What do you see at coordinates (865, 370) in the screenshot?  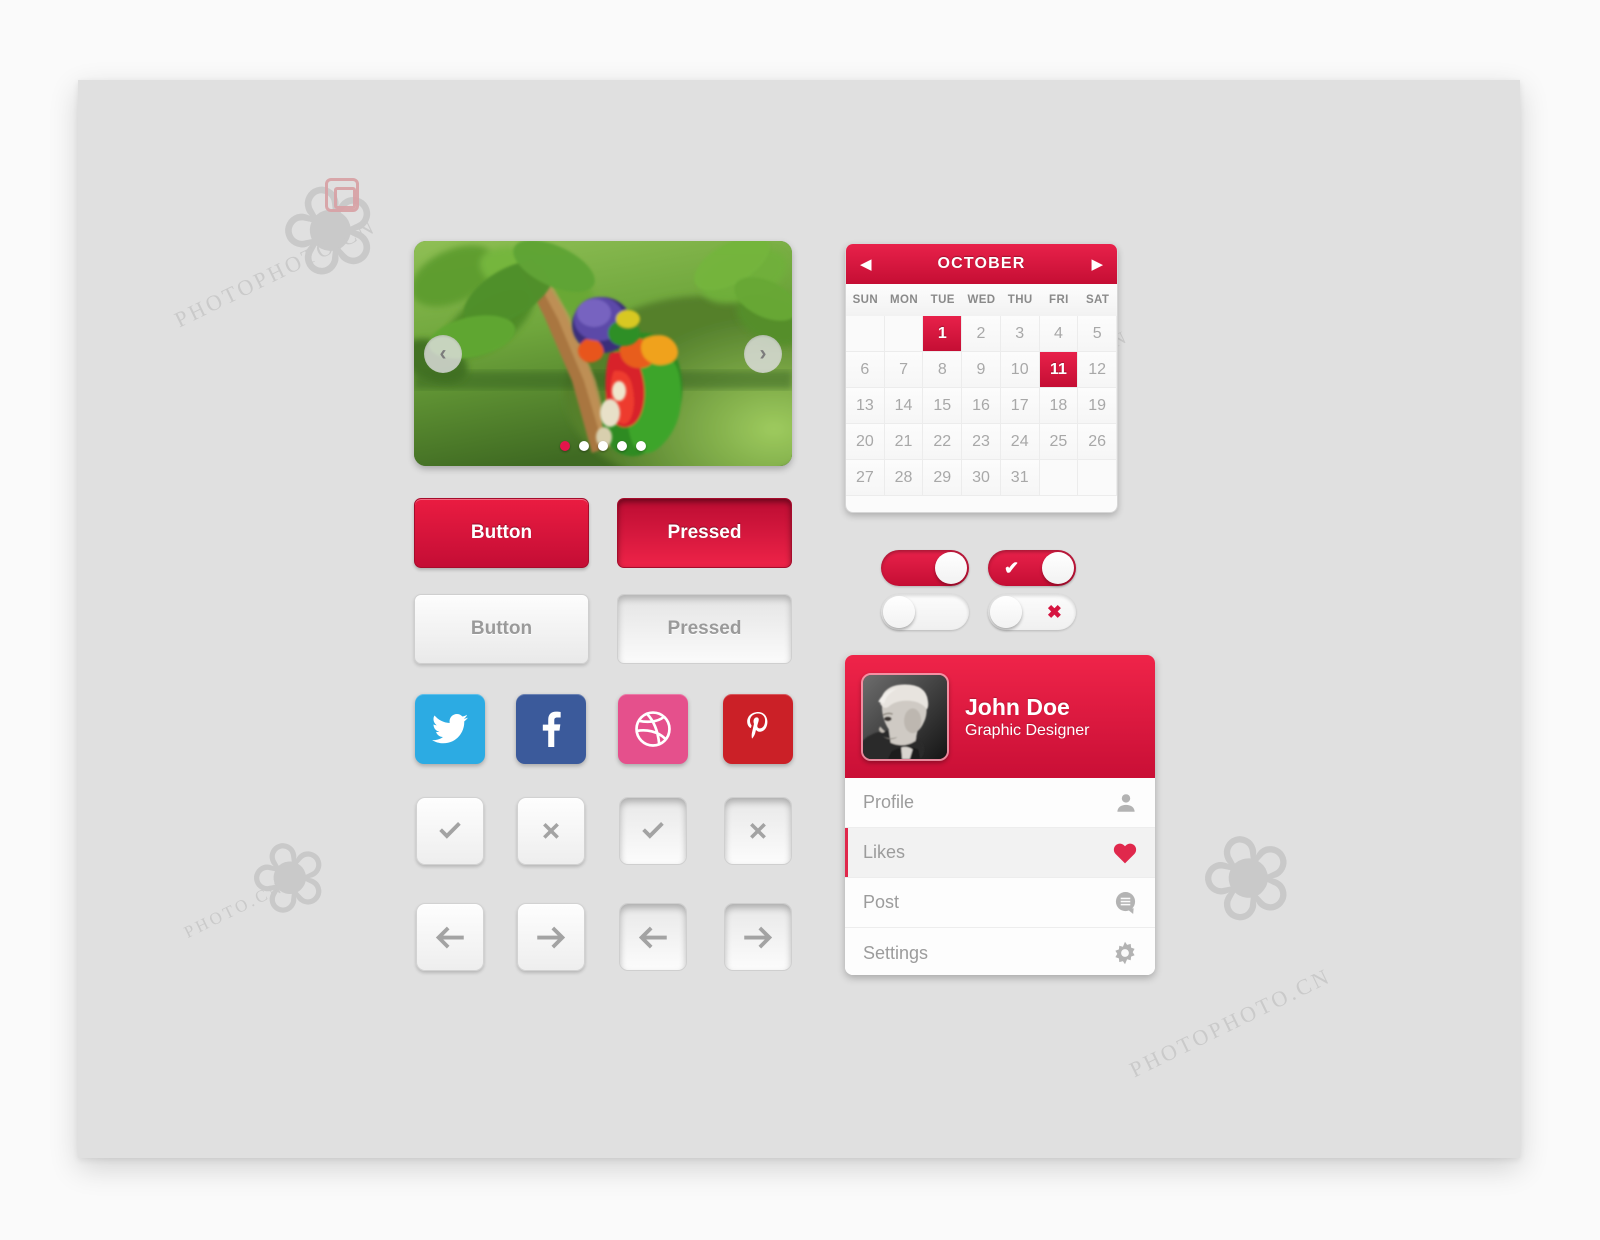 I see `calendar-cell: 6` at bounding box center [865, 370].